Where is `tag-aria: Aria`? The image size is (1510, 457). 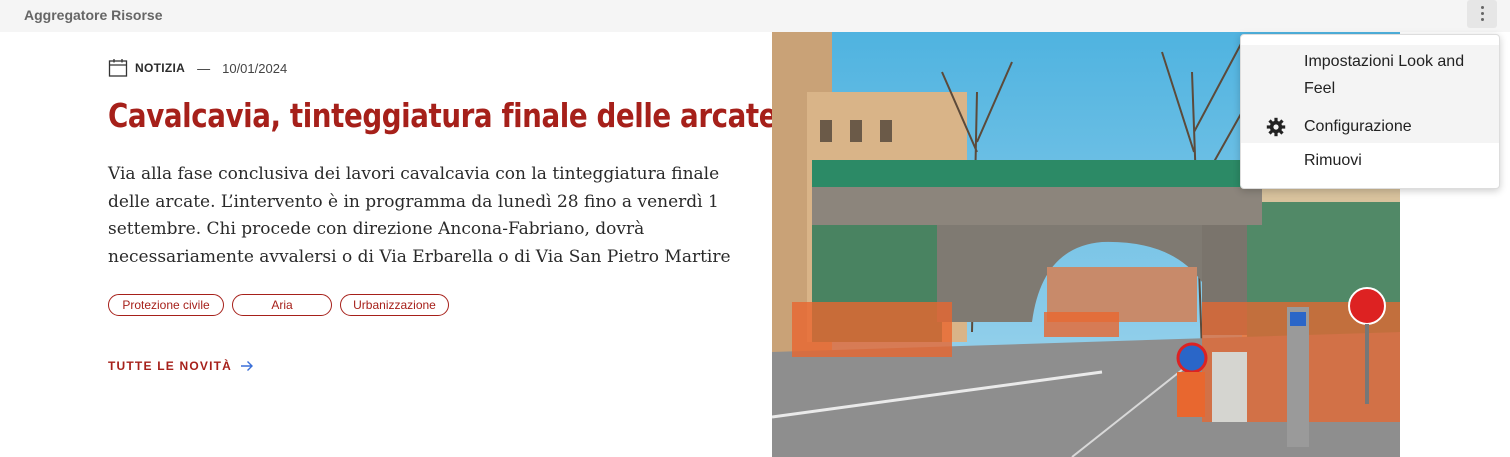 tag-aria: Aria is located at coordinates (282, 305).